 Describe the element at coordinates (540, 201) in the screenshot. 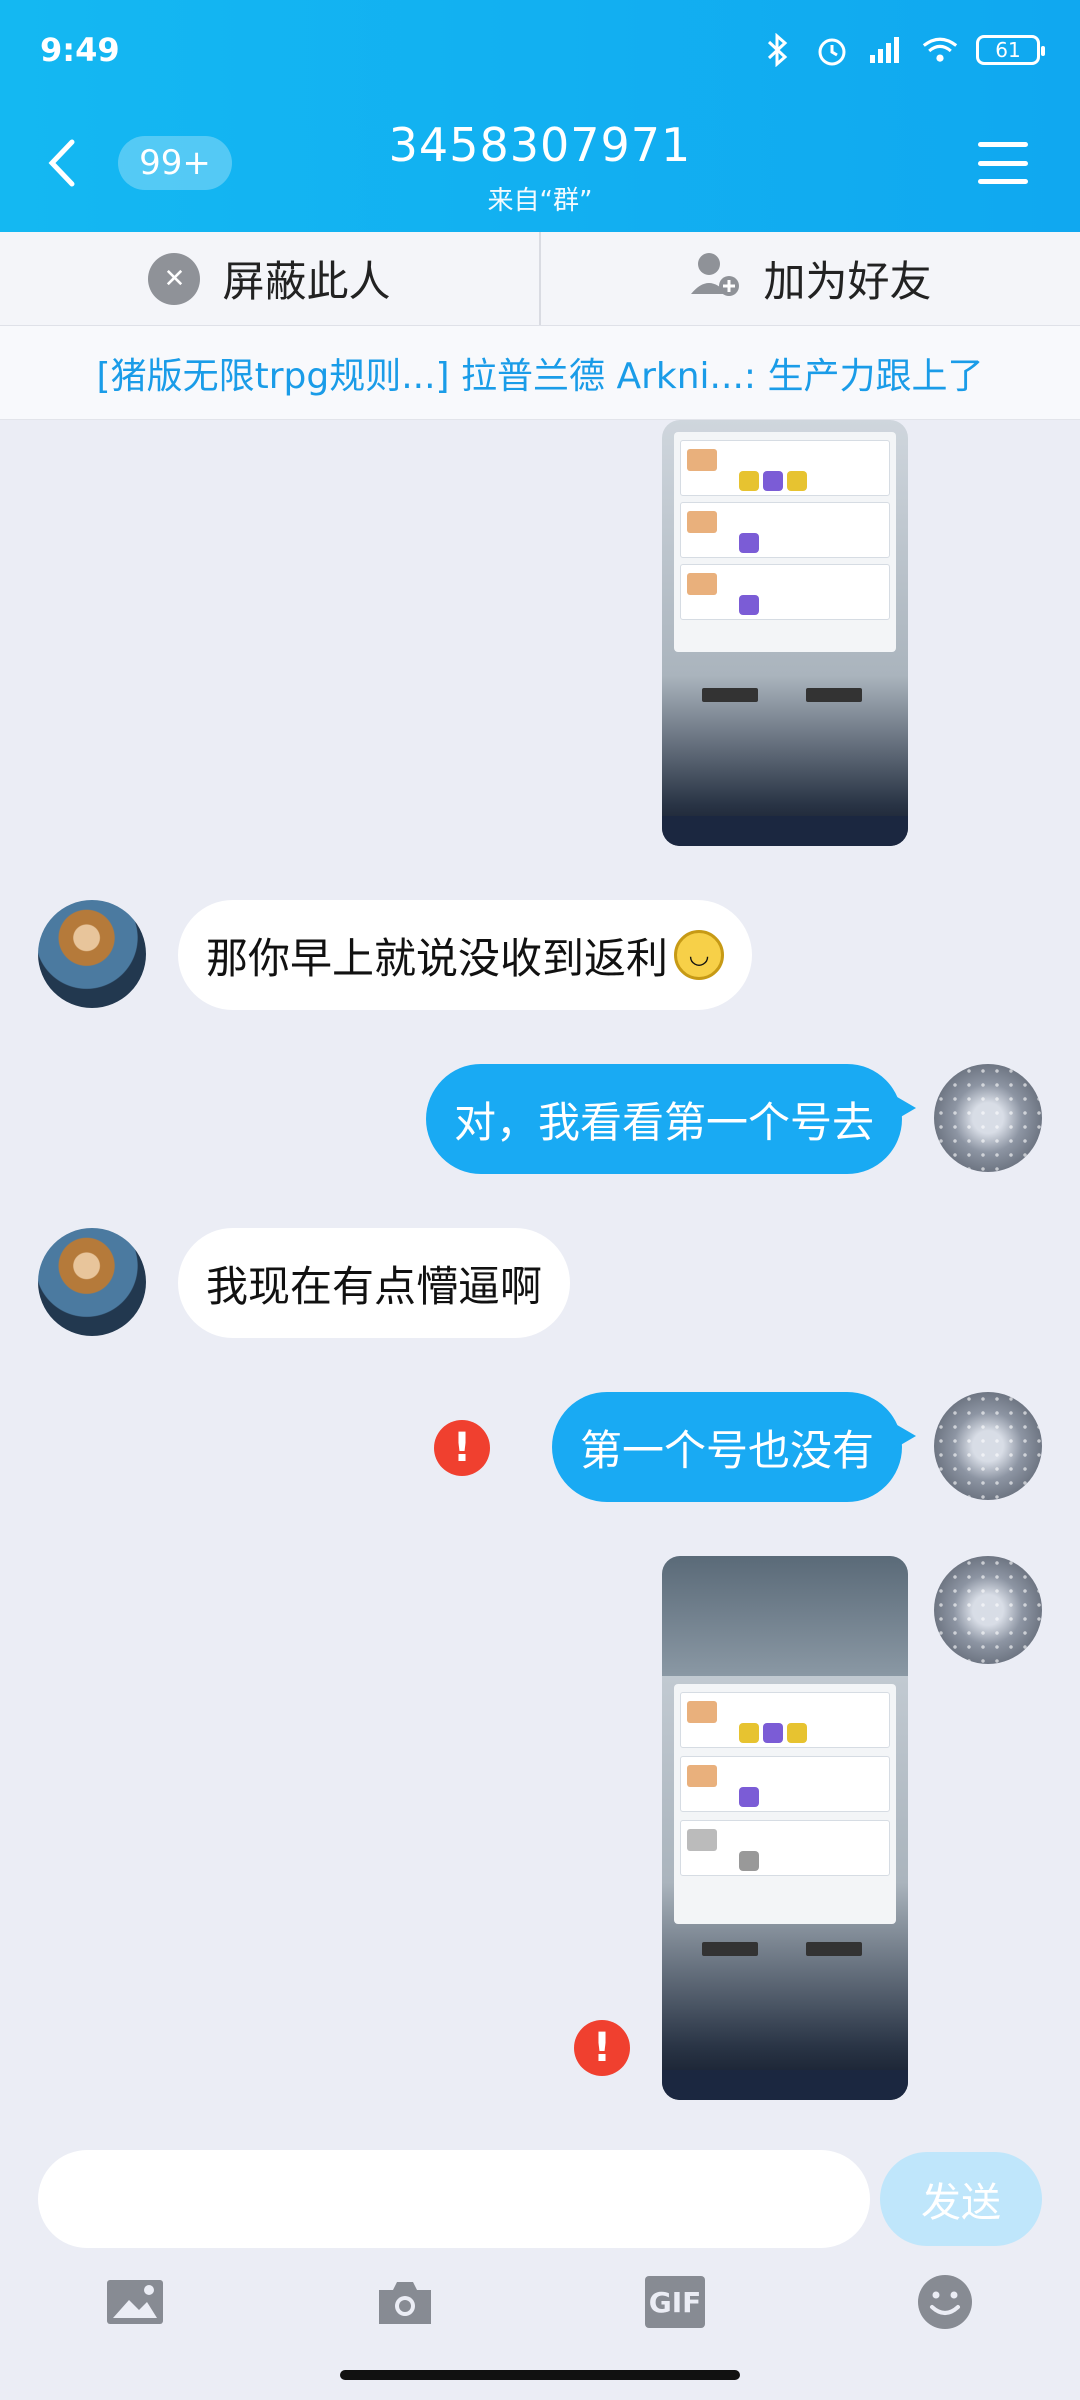

I see `page-subtitle: 来自“群”` at that location.